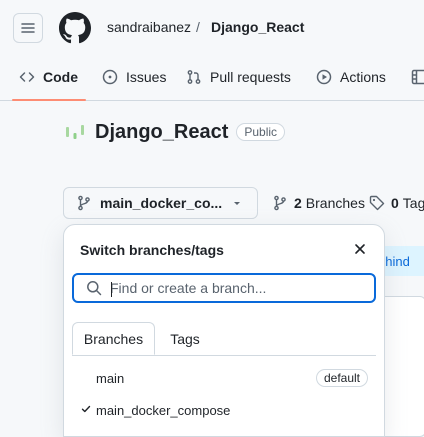 Image resolution: width=424 pixels, height=437 pixels. Describe the element at coordinates (111, 289) in the screenshot. I see `text-cursor` at that location.